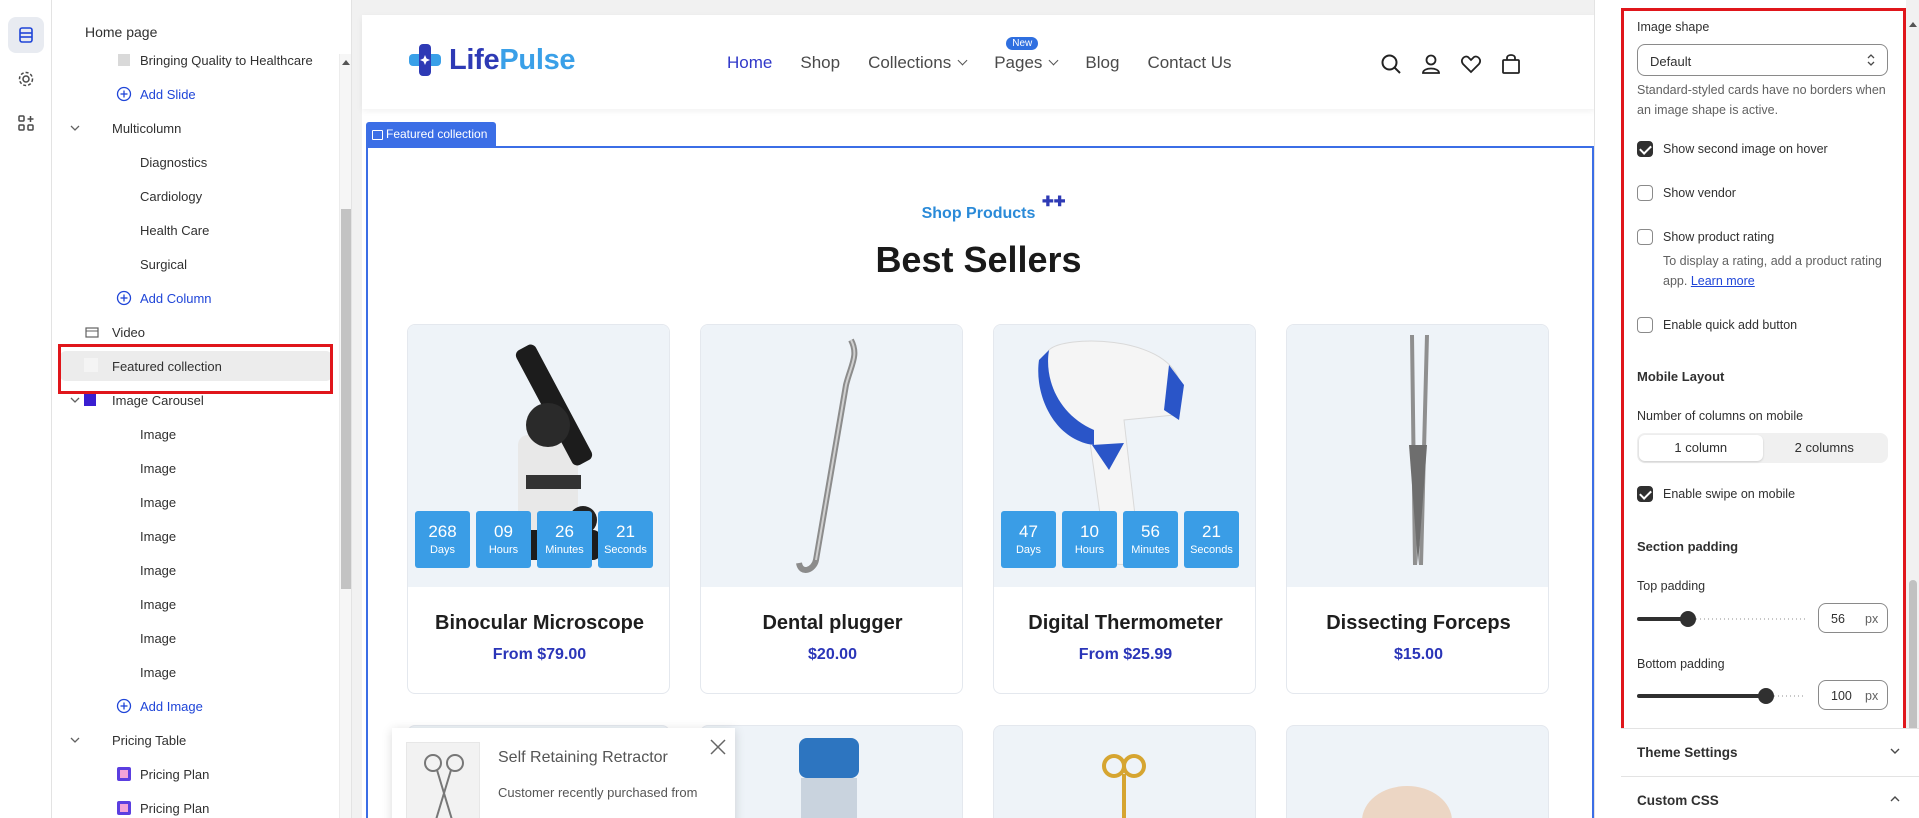 This screenshot has height=818, width=1919. I want to click on countdown-value: 09, so click(503, 531).